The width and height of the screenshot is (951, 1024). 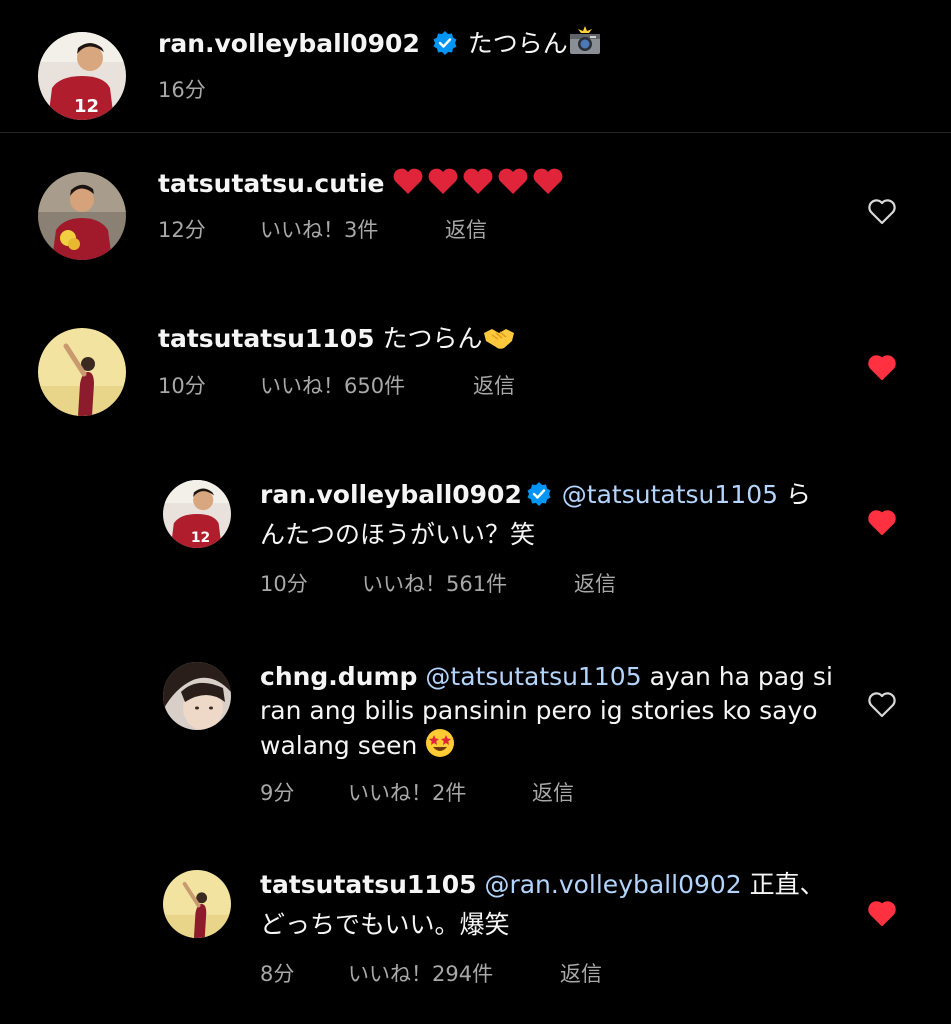 I want to click on comment-username: chng.dump, so click(x=338, y=676).